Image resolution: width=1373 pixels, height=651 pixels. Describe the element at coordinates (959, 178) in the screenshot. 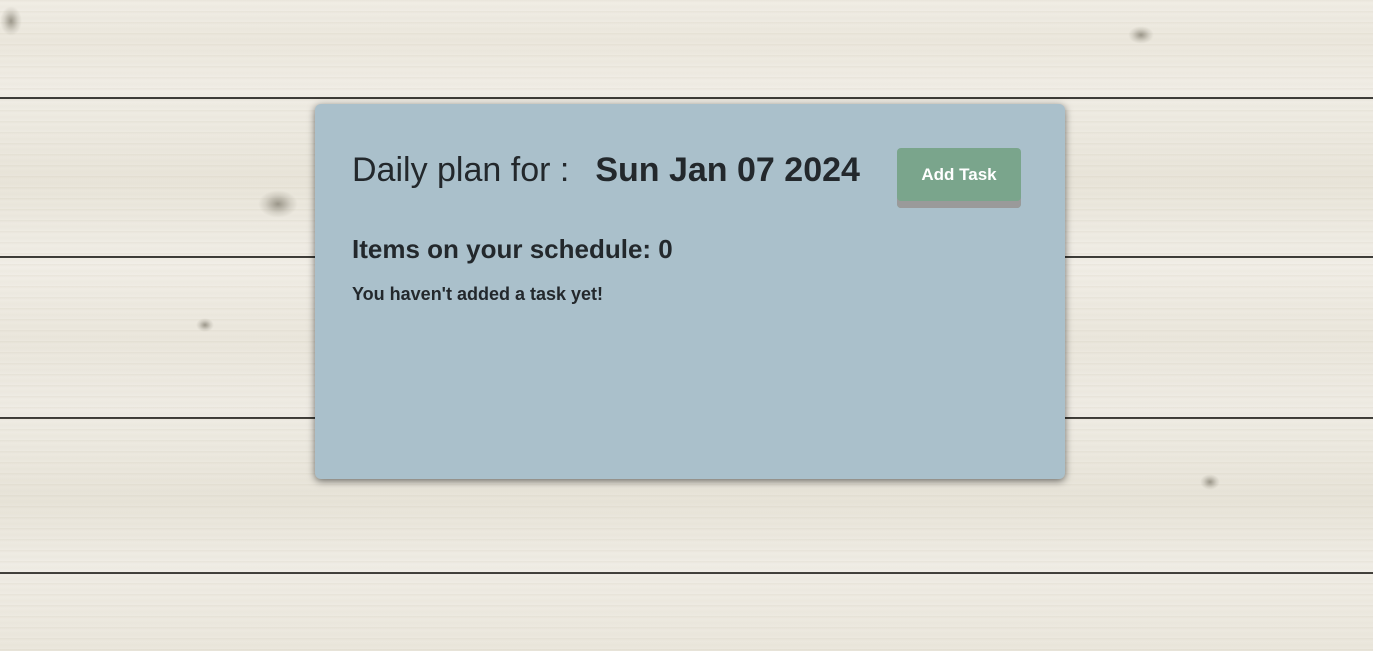

I see `add-task-button: Add Task` at that location.